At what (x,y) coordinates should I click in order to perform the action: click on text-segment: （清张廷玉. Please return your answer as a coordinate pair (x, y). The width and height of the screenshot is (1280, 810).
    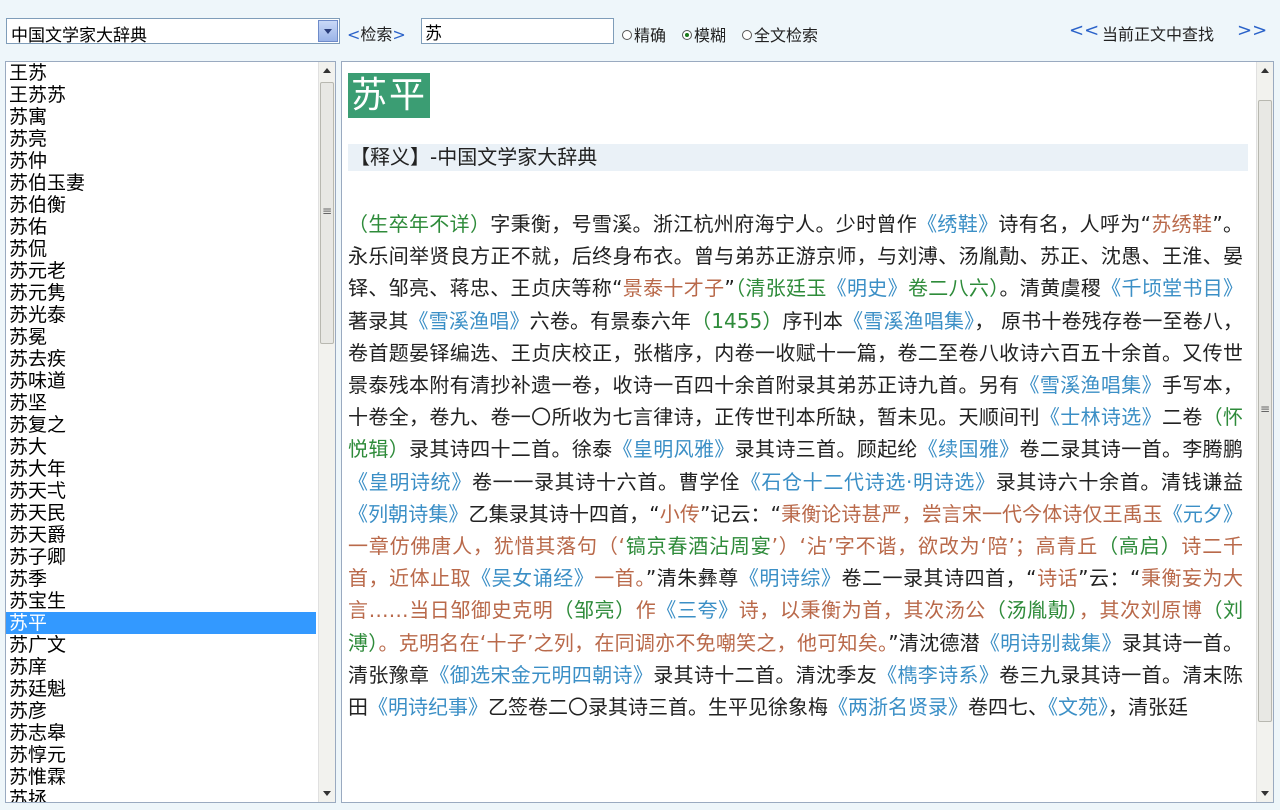
    Looking at the image, I should click on (780, 288).